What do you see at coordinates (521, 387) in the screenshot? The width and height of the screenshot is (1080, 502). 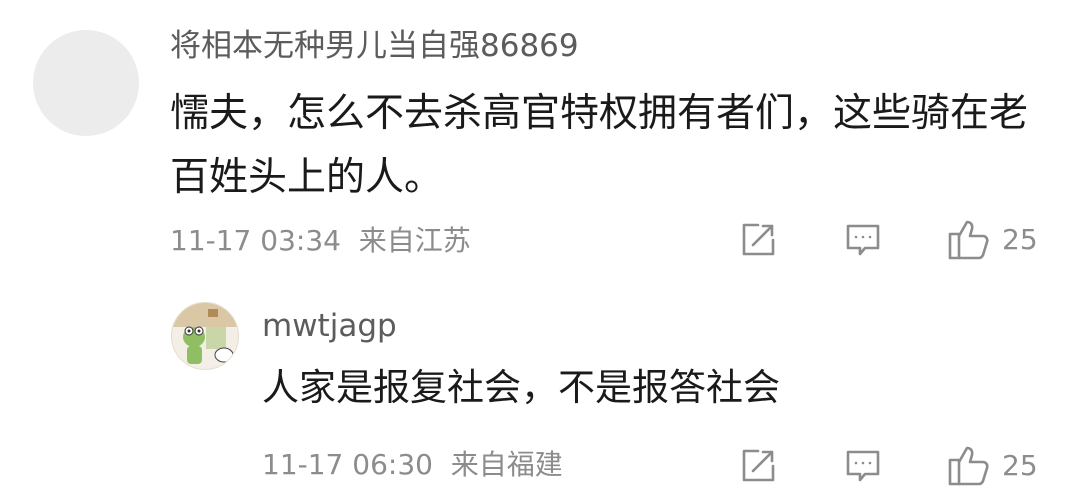 I see `reply-text: 人家是报复社会，不是报答社会` at bounding box center [521, 387].